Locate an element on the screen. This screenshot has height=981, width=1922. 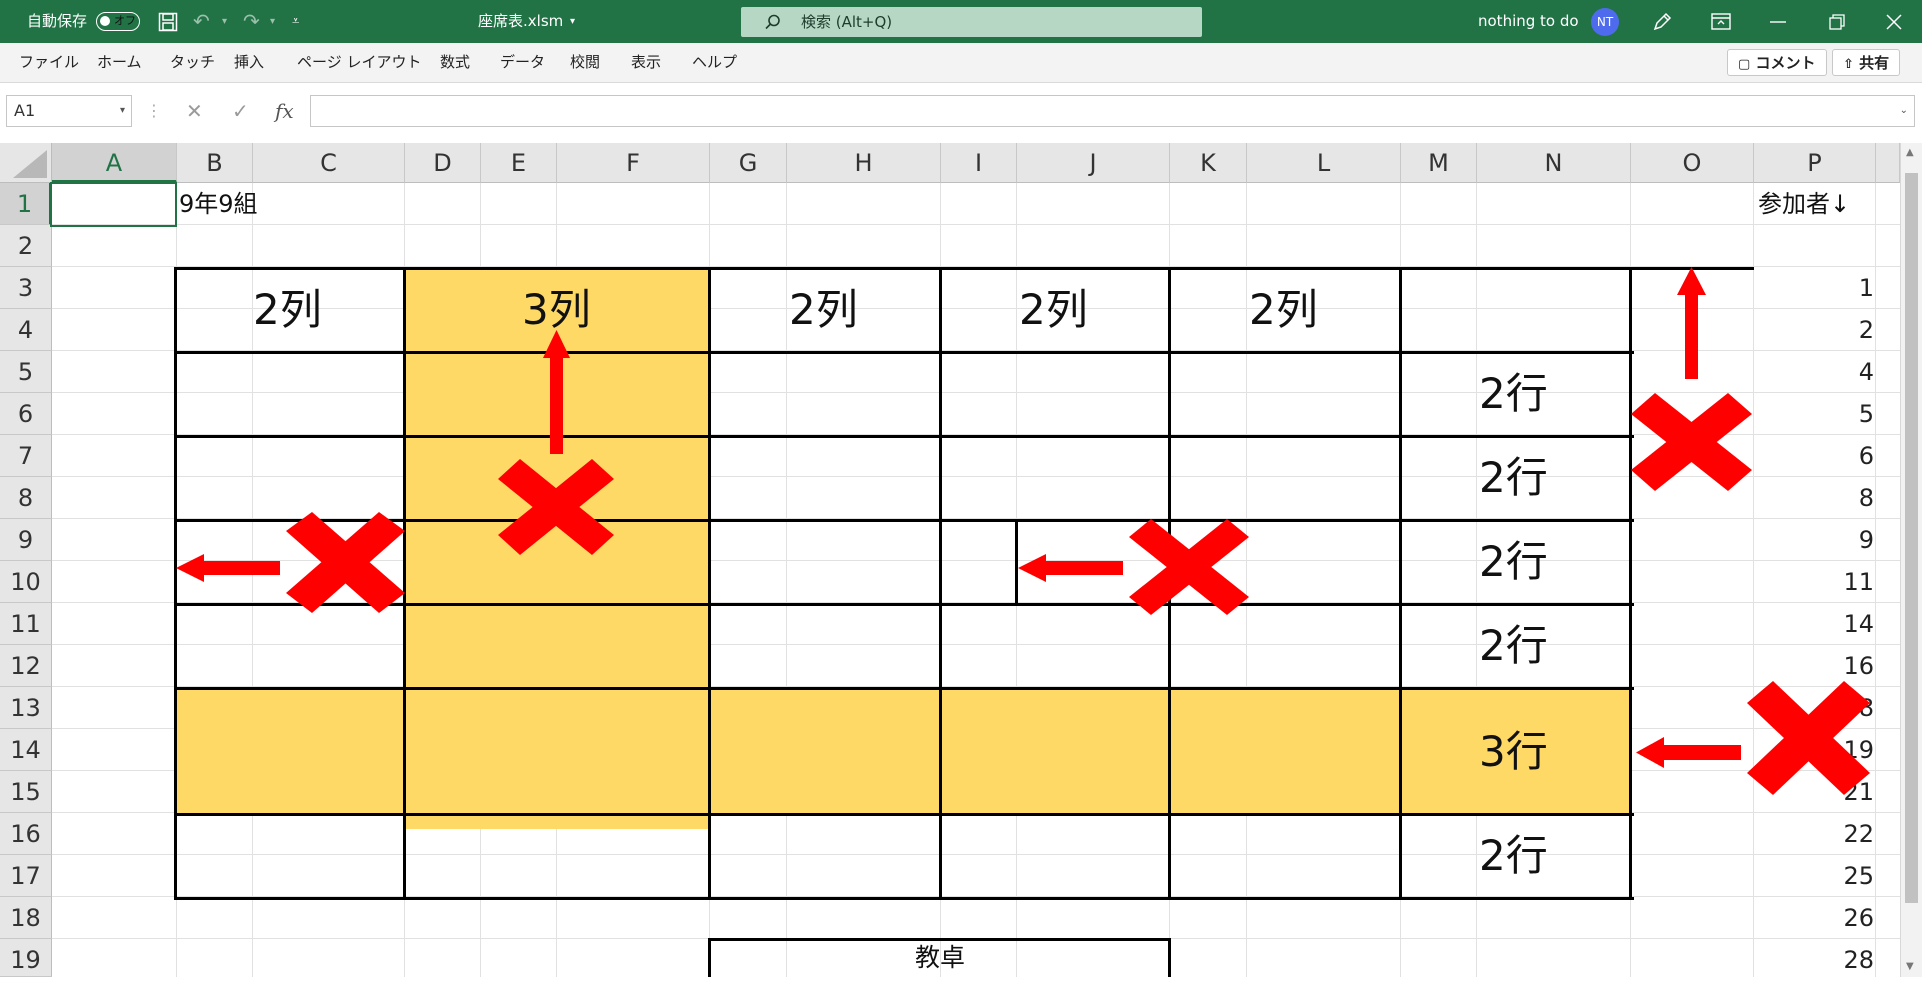
redo-icon: ↷ is located at coordinates (251, 21).